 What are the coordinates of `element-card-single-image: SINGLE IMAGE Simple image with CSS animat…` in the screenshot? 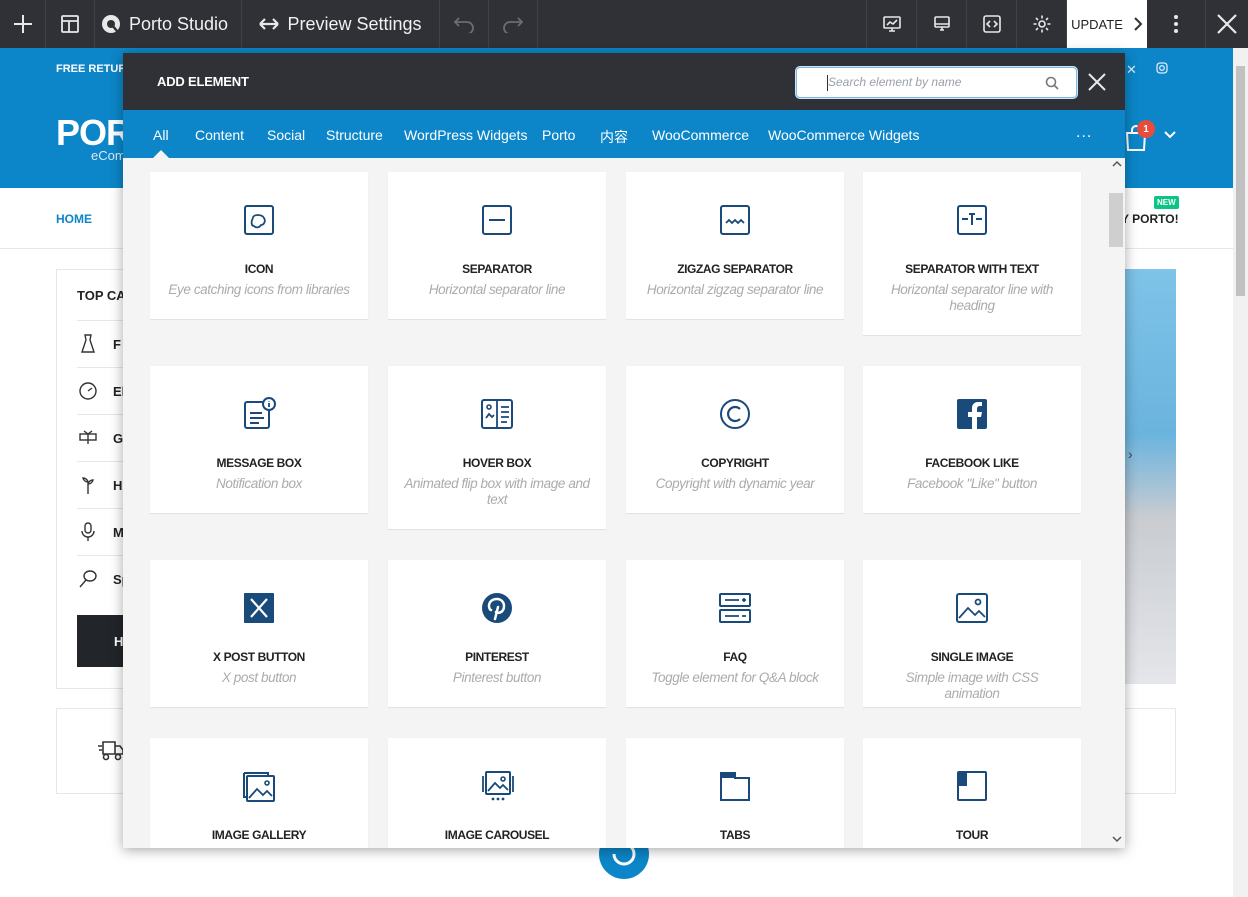 It's located at (972, 634).